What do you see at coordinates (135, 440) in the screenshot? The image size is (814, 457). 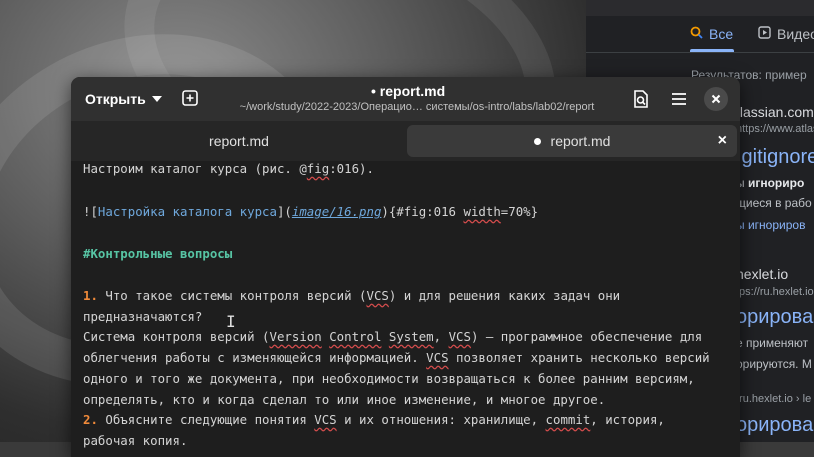 I see `text-line: рабочая копия.` at bounding box center [135, 440].